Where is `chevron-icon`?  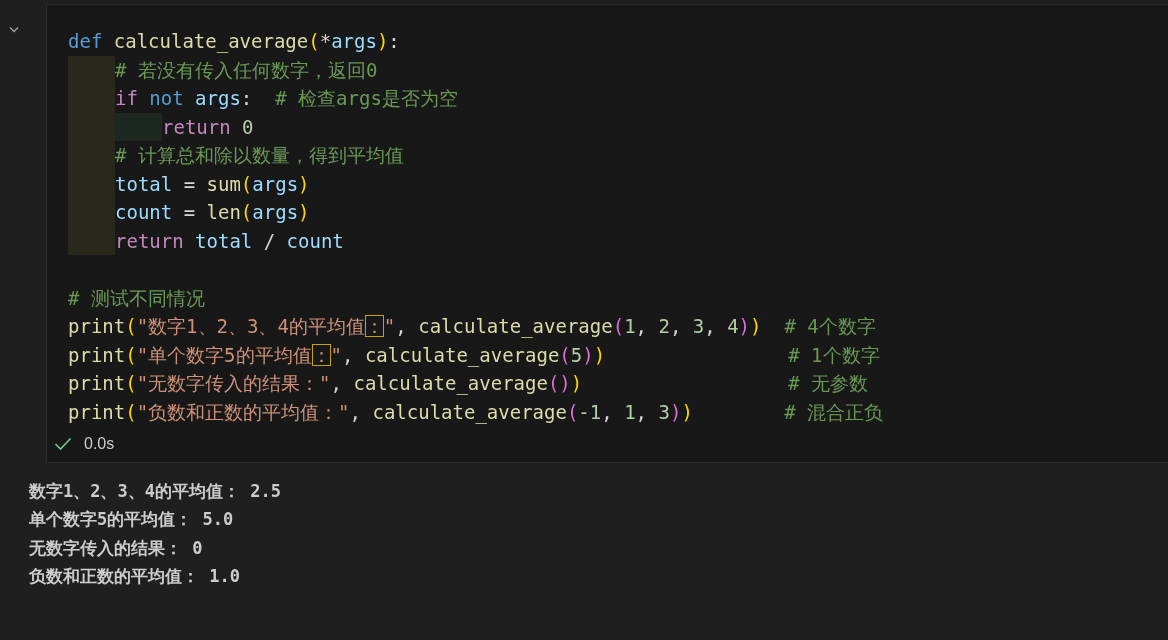
chevron-icon is located at coordinates (14, 29).